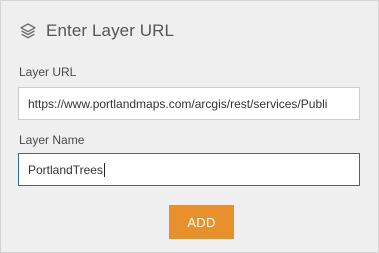 The image size is (379, 253). I want to click on layer-name-value: PortlandTrees, so click(65, 169).